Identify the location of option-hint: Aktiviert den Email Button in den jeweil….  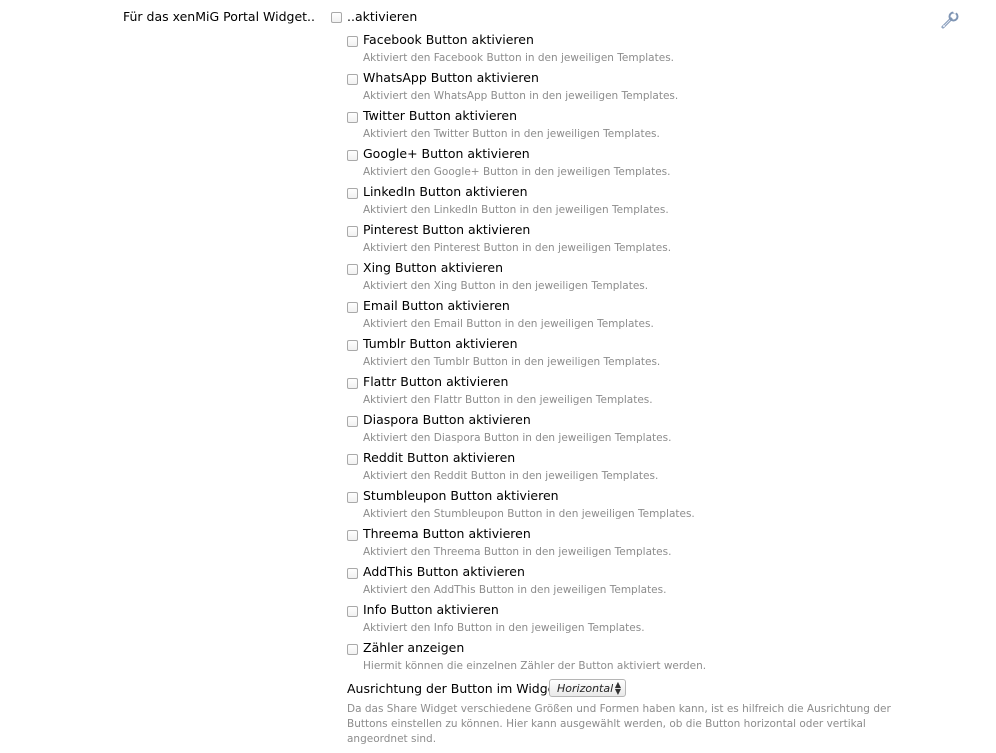
(508, 324).